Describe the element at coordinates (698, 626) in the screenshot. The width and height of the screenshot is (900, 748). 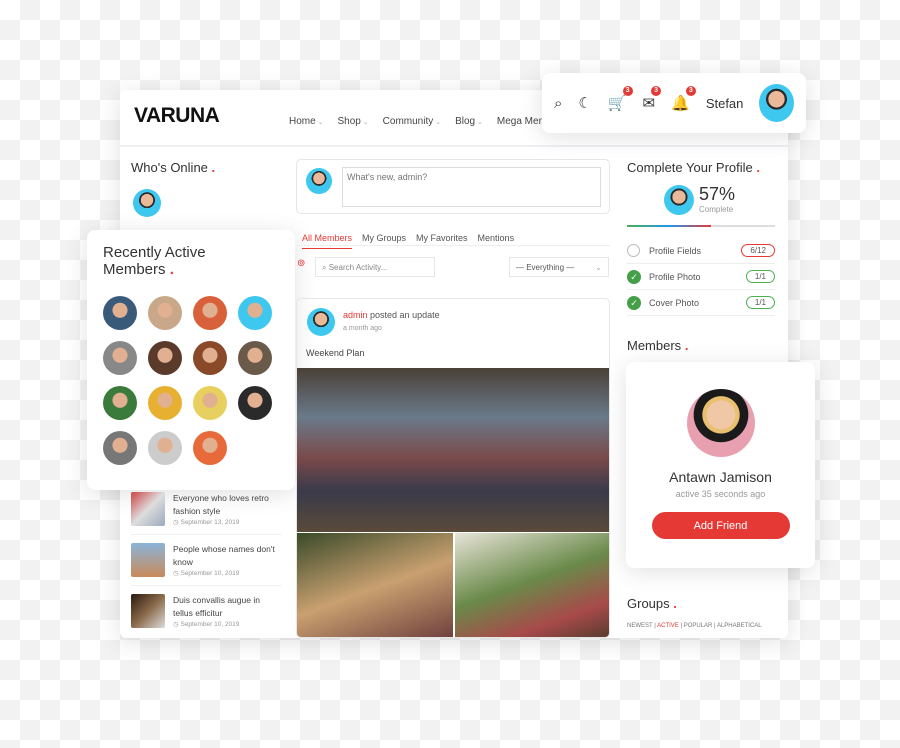
I see `filter-popular: POPULAR` at that location.